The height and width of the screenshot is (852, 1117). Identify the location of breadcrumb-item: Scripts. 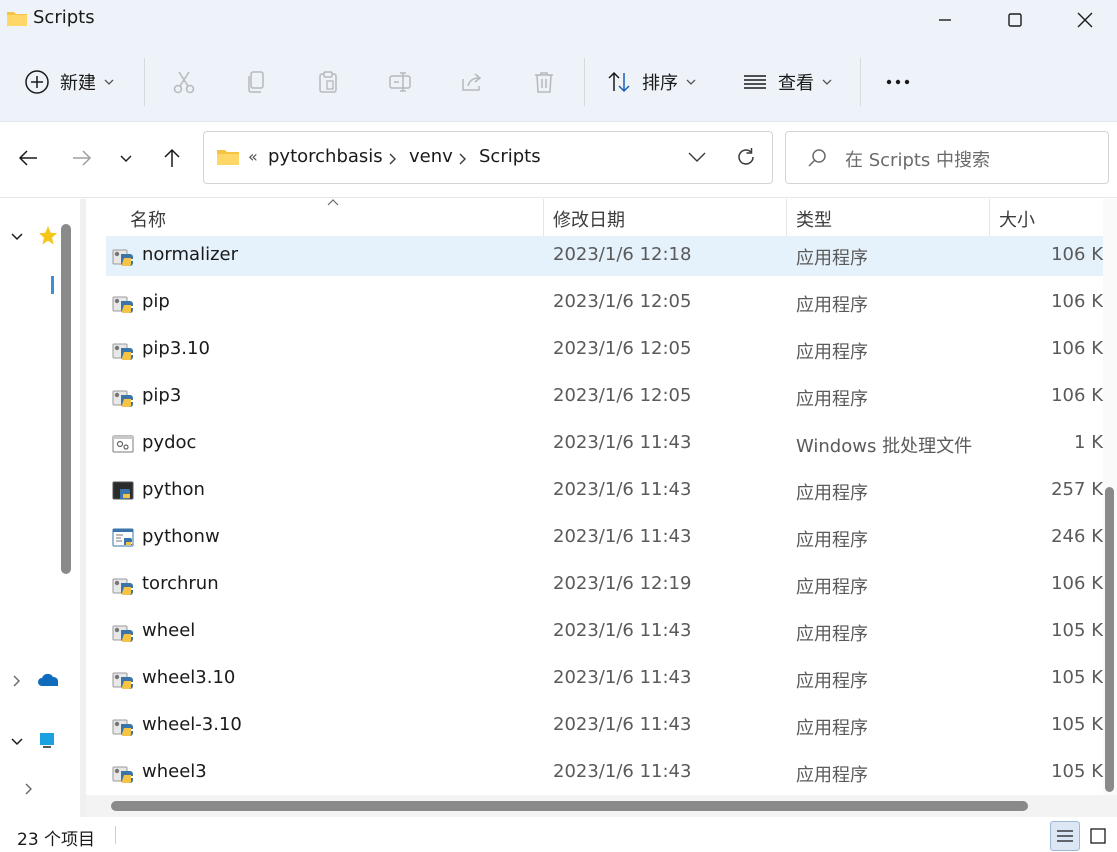
(510, 156).